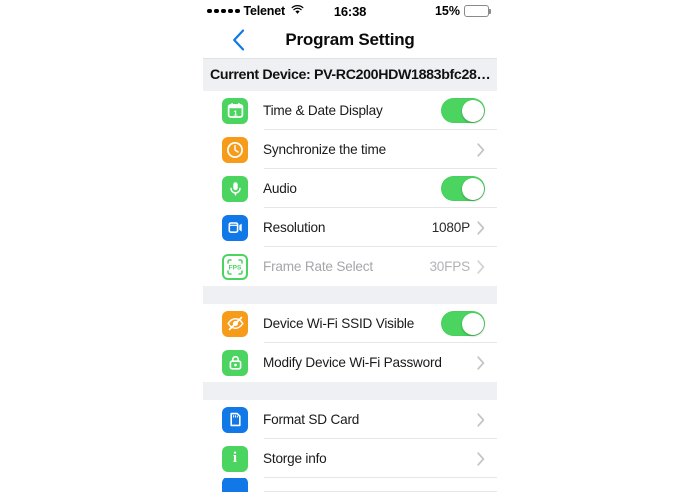 This screenshot has height=500, width=700. I want to click on wifi-ssid-visible-toggle, so click(463, 323).